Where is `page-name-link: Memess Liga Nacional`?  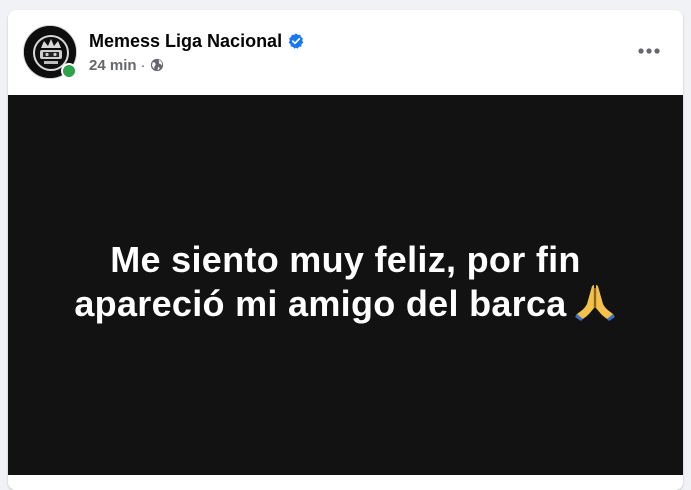 page-name-link: Memess Liga Nacional is located at coordinates (185, 41).